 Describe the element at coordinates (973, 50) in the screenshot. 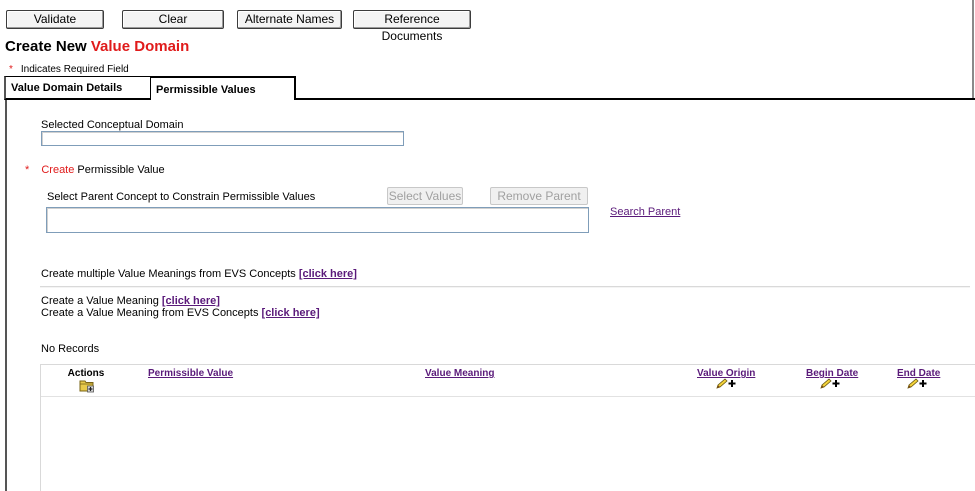

I see `page-edge-rule` at that location.